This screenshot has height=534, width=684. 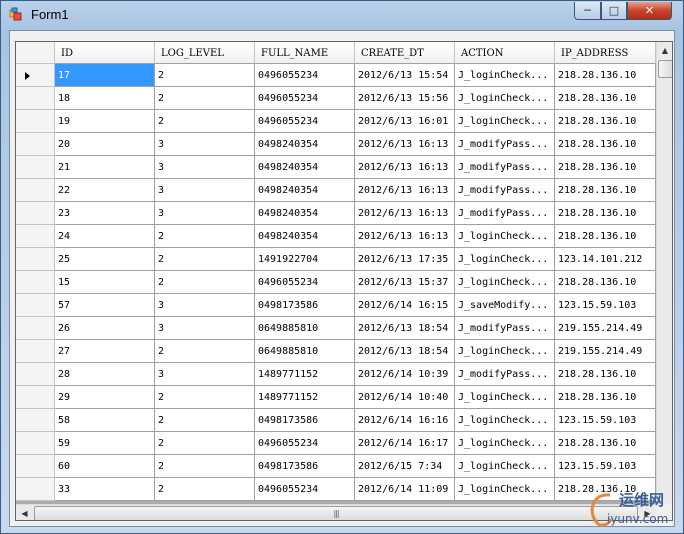 I want to click on cell-id: 21, so click(x=105, y=167).